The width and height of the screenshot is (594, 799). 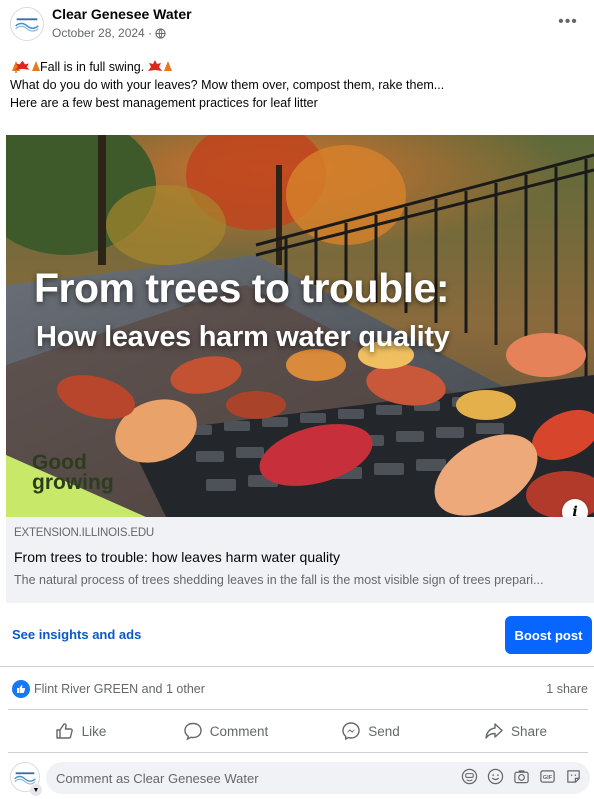 What do you see at coordinates (568, 22) in the screenshot?
I see `more-options-button: •••` at bounding box center [568, 22].